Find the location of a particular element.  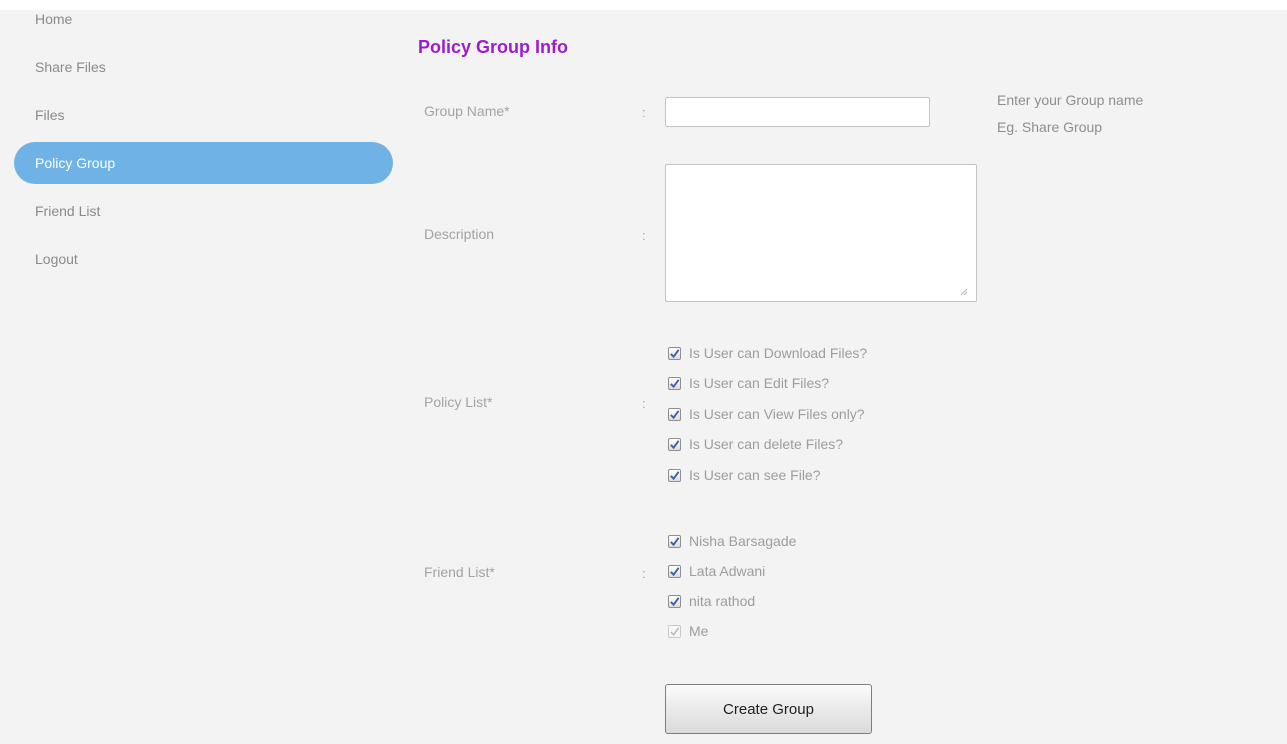

friend-option-label: Nisha Barsagade is located at coordinates (743, 541).